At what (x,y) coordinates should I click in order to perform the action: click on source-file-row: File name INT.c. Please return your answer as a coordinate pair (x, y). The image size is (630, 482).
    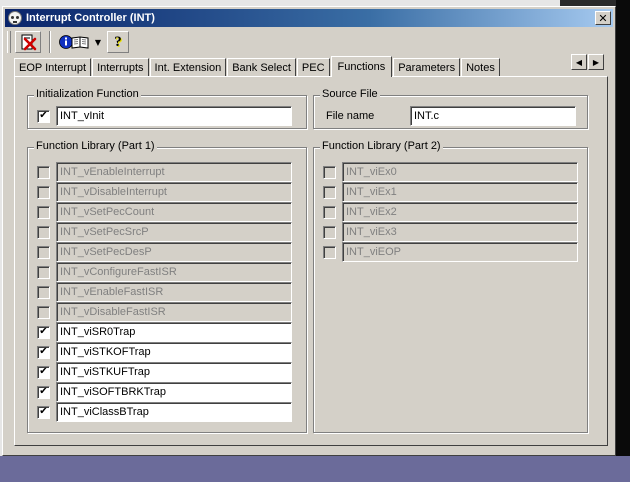
    Looking at the image, I should click on (451, 116).